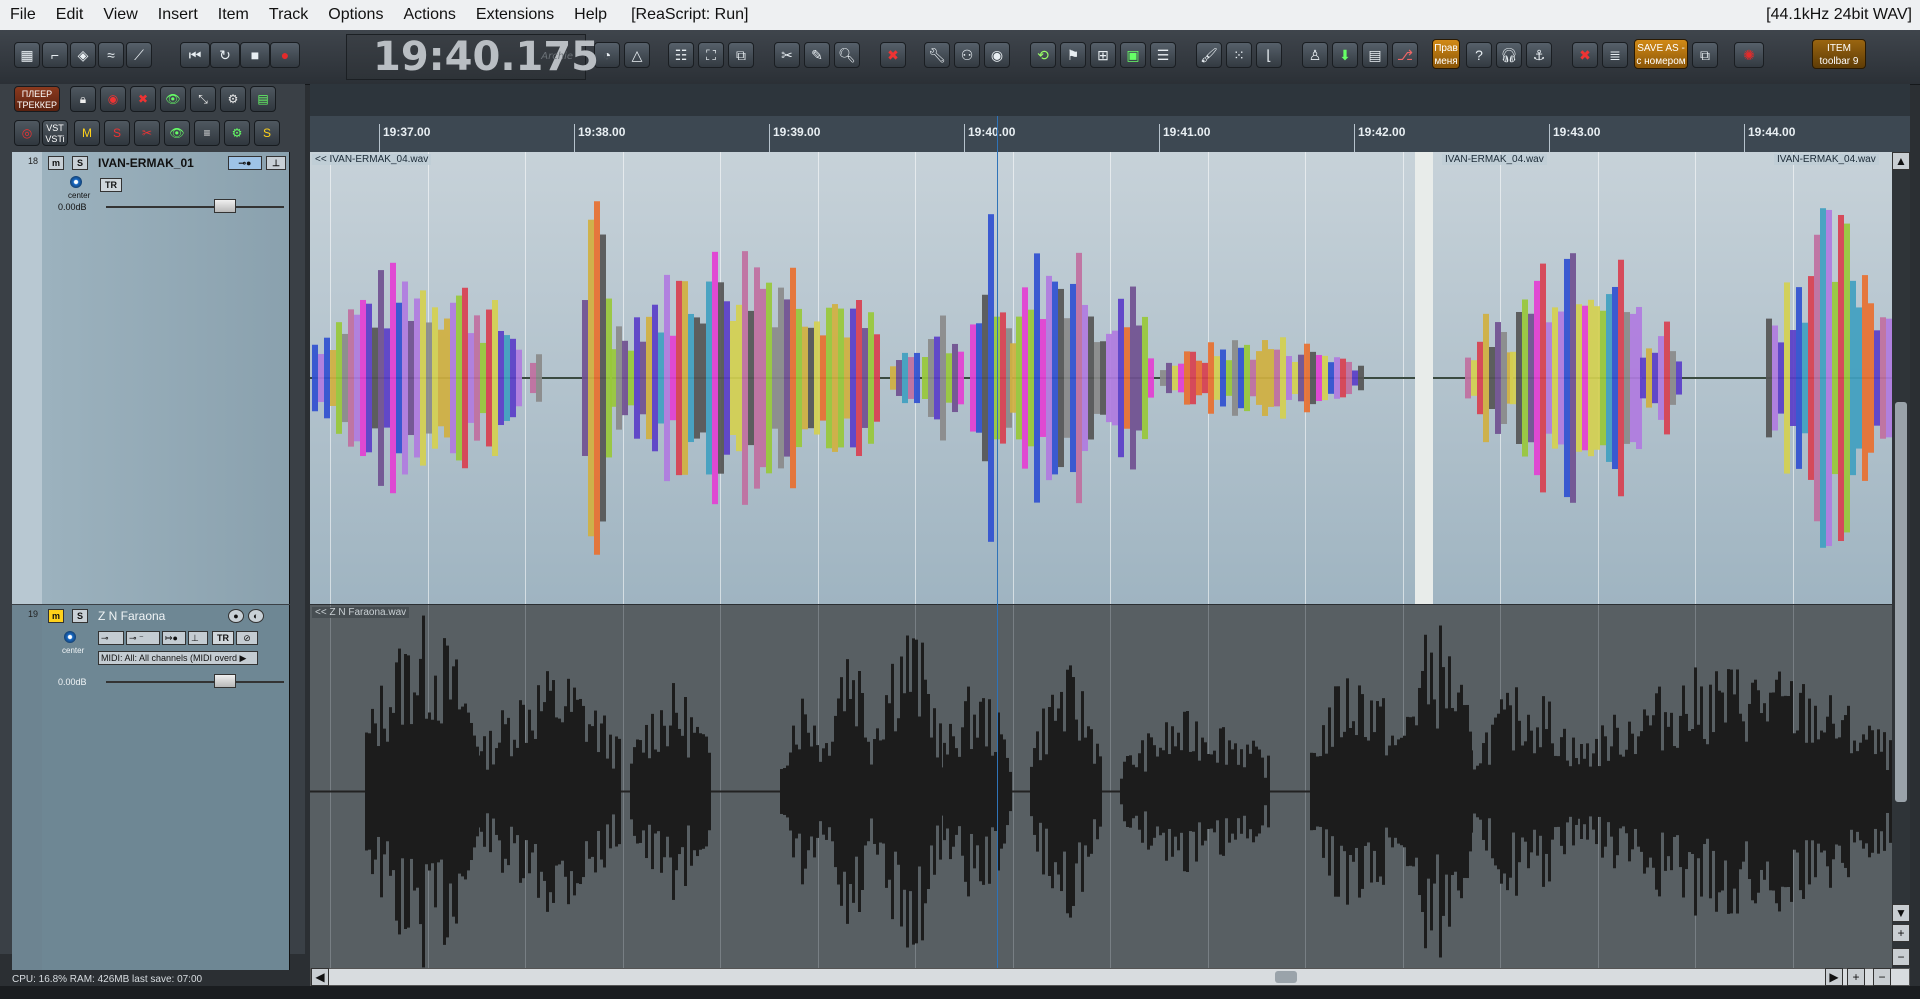 Image resolution: width=1920 pixels, height=999 pixels. Describe the element at coordinates (117, 133) in the screenshot. I see `solo-all-icon: S` at that location.